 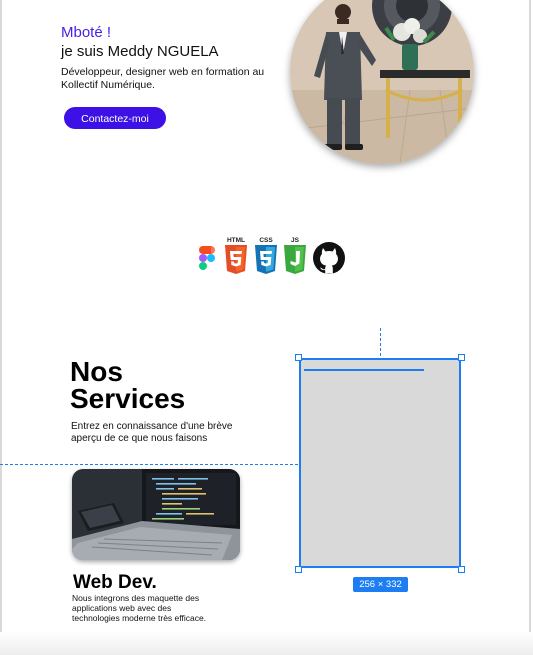 I want to click on selection-size-badge: 256 × 332, so click(x=380, y=584).